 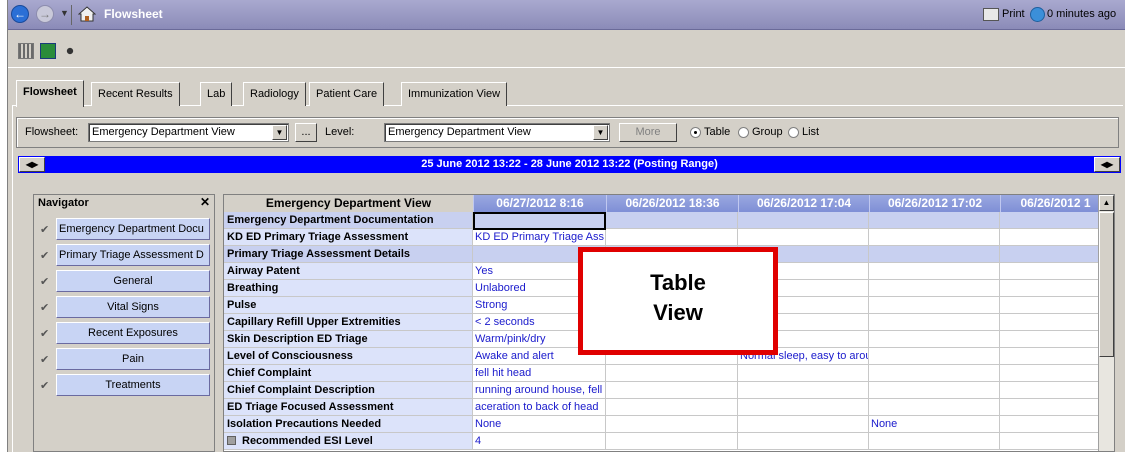 What do you see at coordinates (539, 373) in the screenshot?
I see `grid-cell: fell hit head` at bounding box center [539, 373].